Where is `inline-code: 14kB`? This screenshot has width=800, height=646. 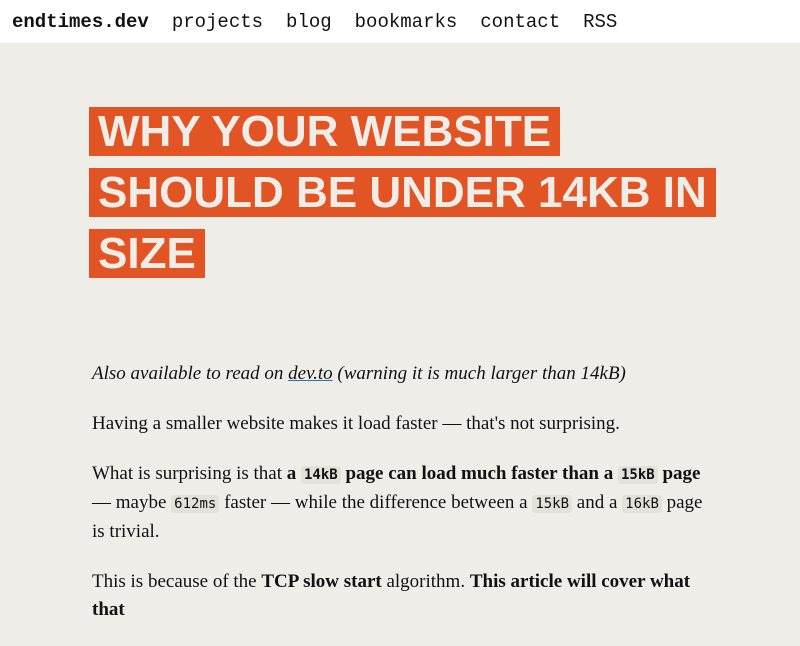
inline-code: 14kB is located at coordinates (320, 475).